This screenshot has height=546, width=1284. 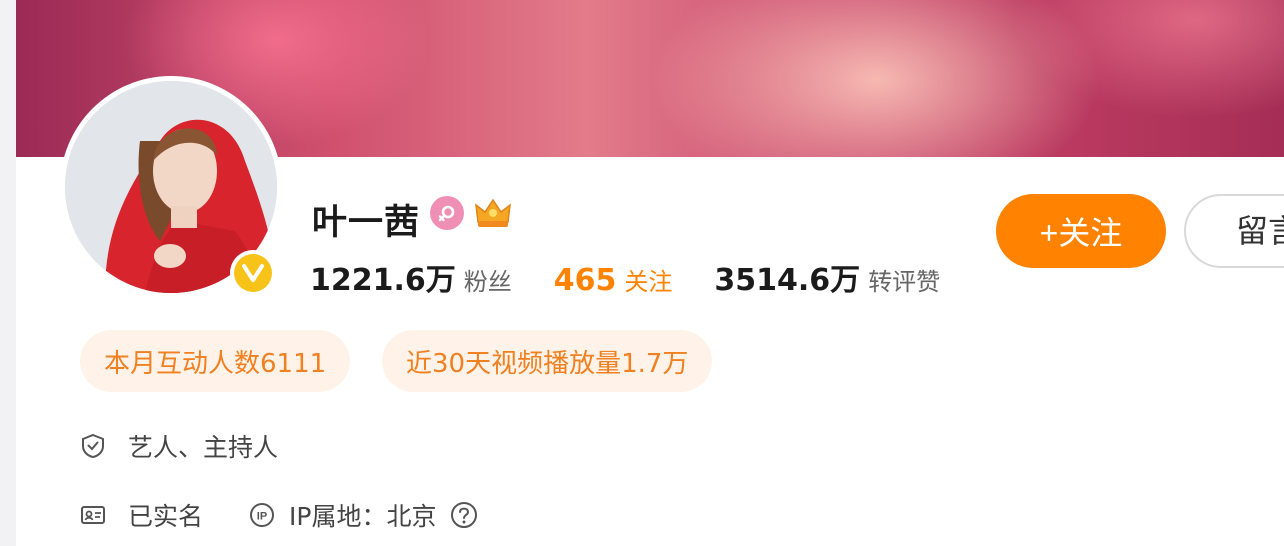 I want to click on follow-stat: 465 关注, so click(x=613, y=280).